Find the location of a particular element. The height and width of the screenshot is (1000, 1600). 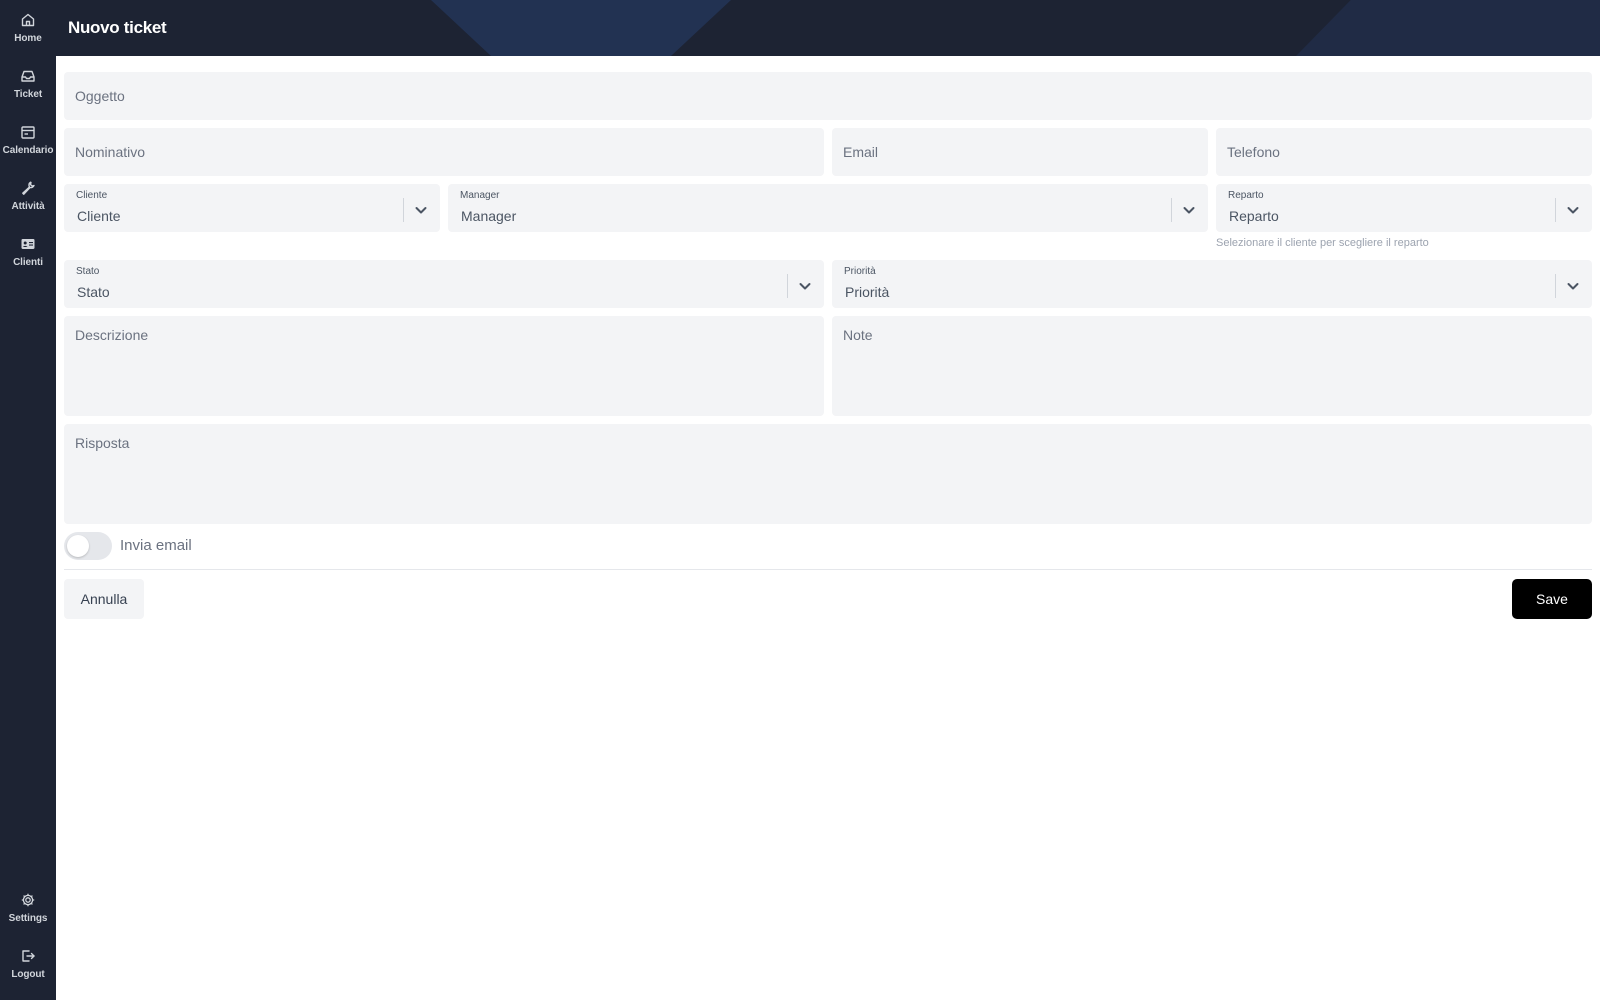

top-header: Nuovo ticket is located at coordinates (828, 28).